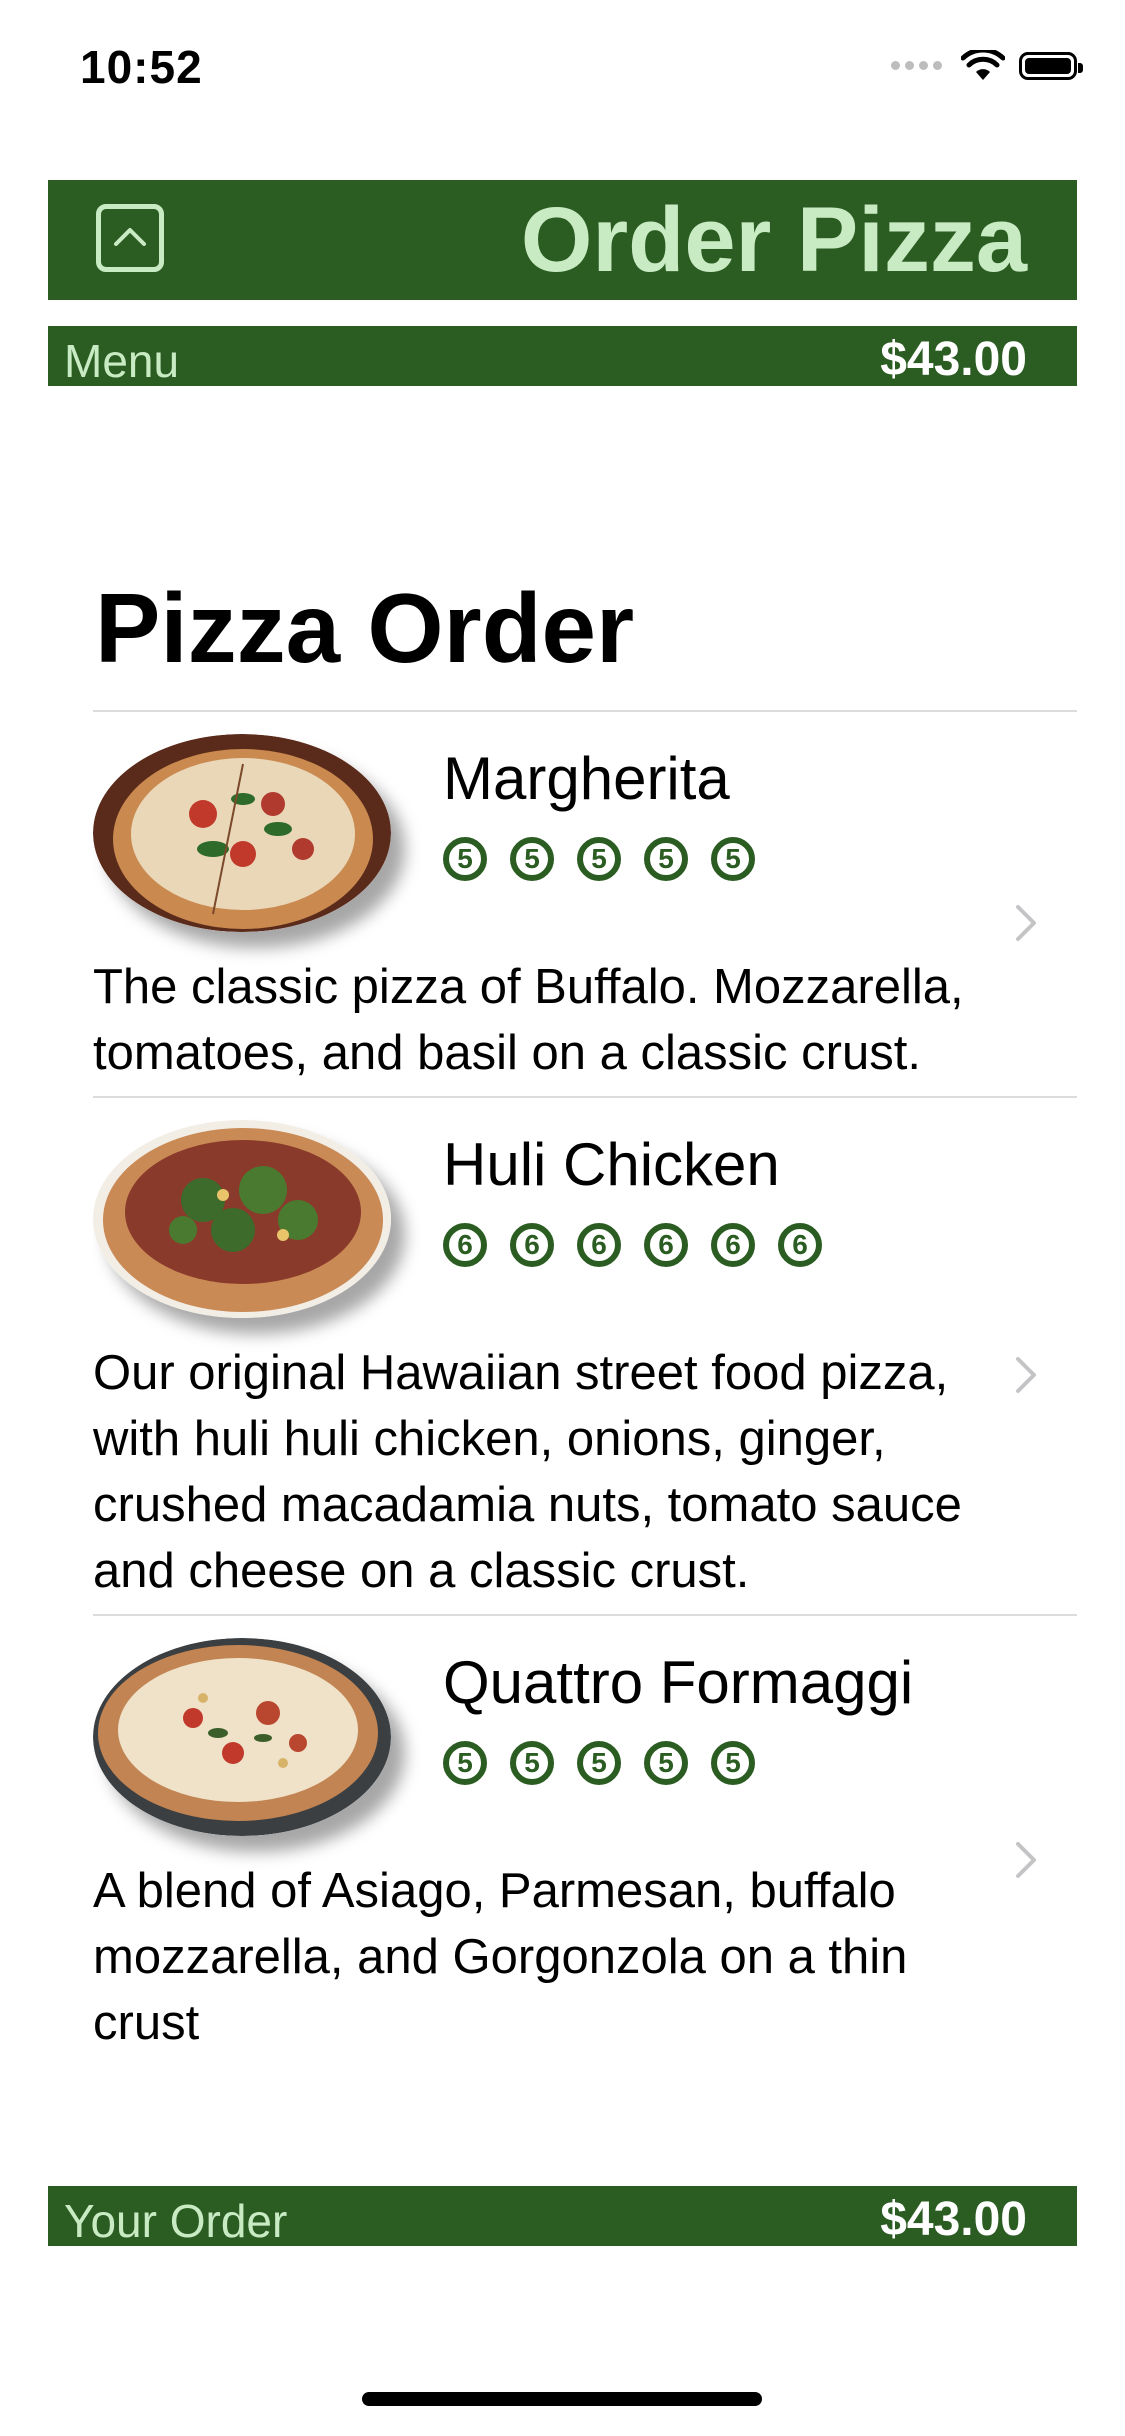 This screenshot has height=2436, width=1125. What do you see at coordinates (562, 357) in the screenshot?
I see `menu-bar: Menu $43.00` at bounding box center [562, 357].